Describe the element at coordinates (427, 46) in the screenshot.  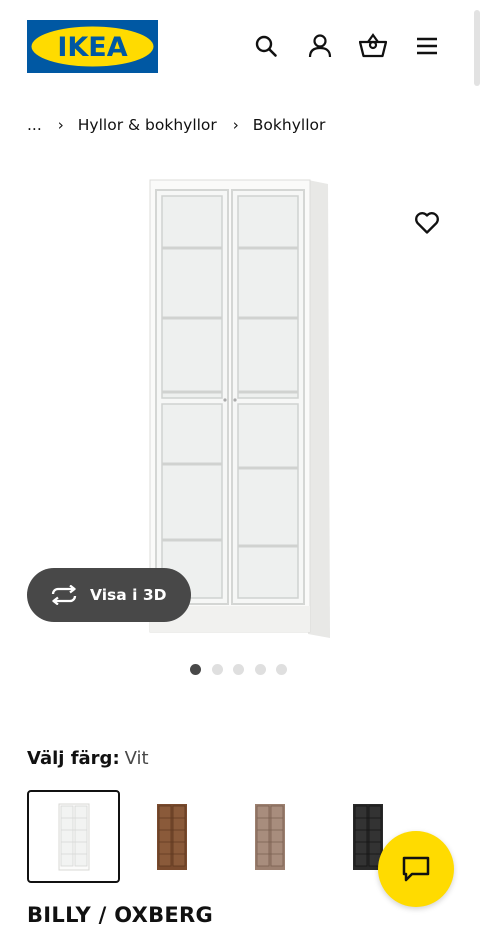
I see `menu-icon` at that location.